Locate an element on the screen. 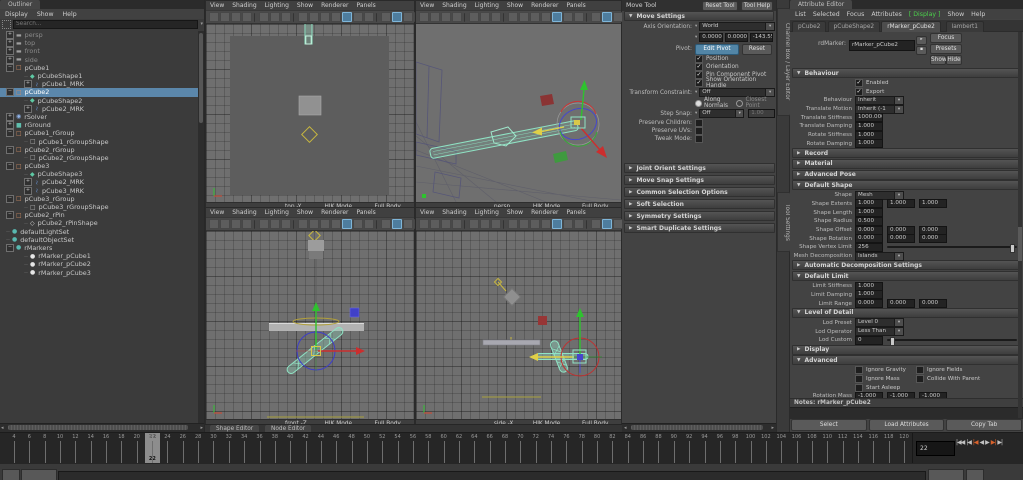 This screenshot has width=1023, height=480. viewport-canvas-front is located at coordinates (310, 325).